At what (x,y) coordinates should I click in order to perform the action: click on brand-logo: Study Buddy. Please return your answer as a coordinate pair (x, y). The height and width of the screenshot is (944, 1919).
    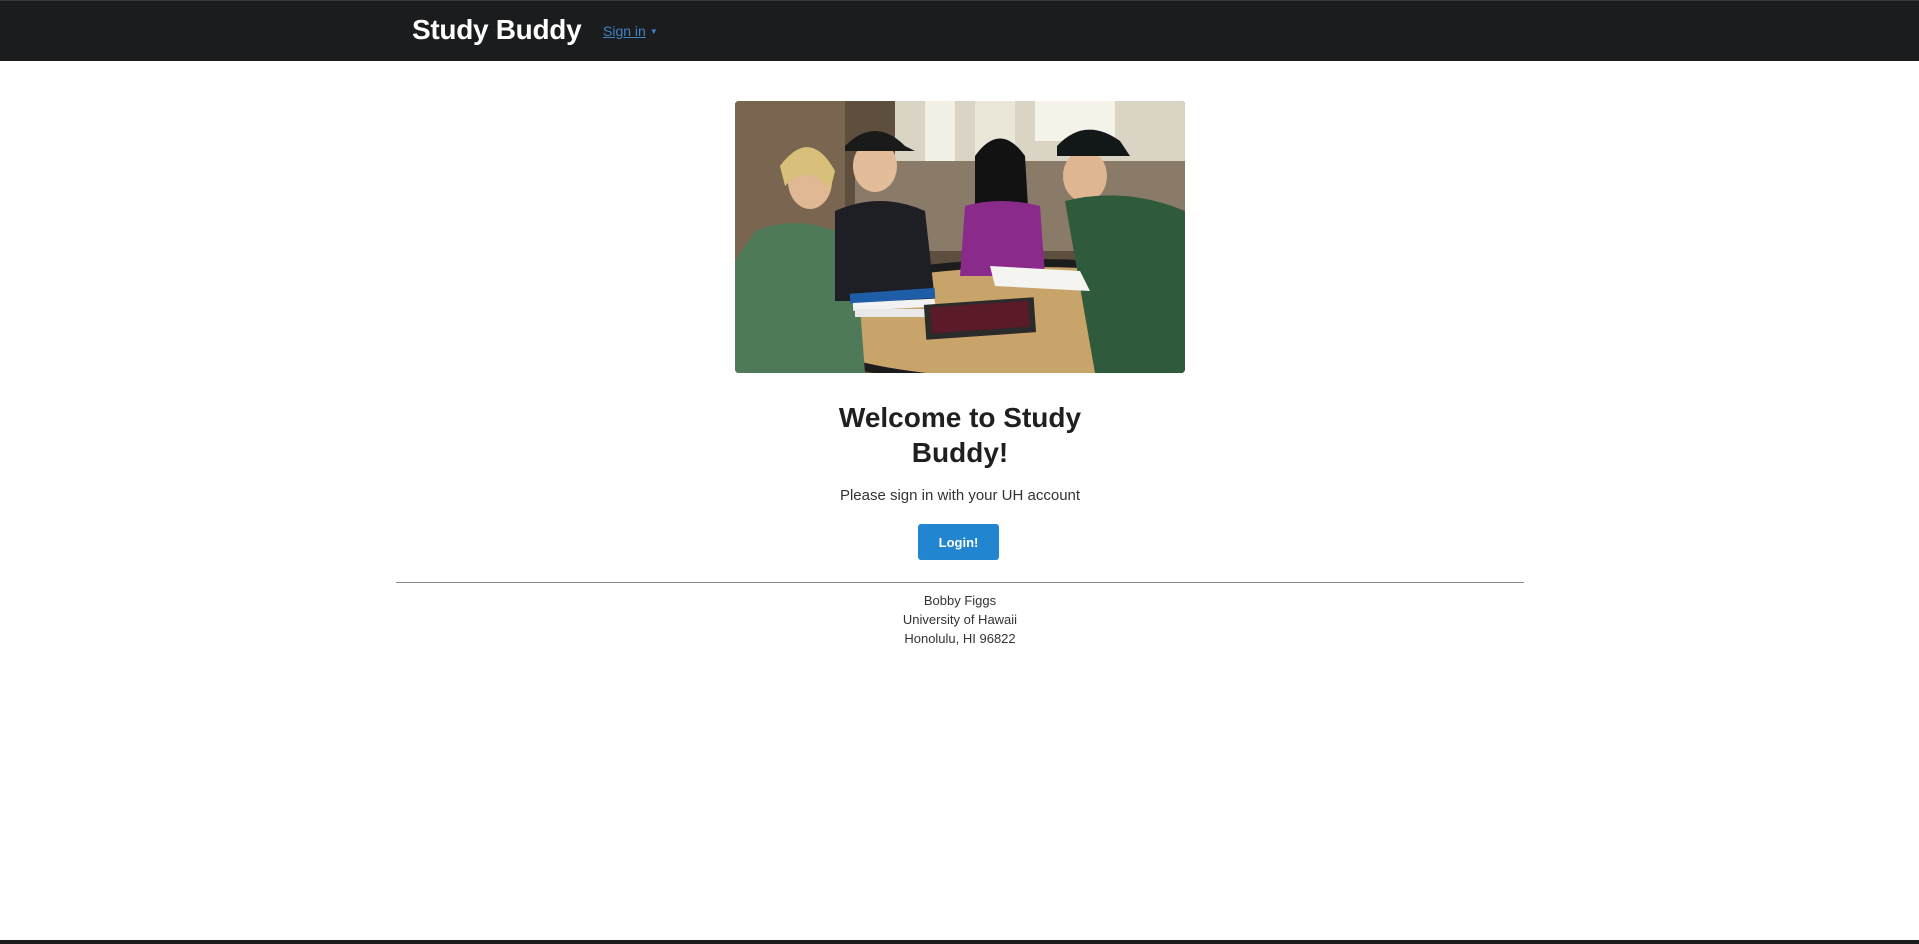
    Looking at the image, I should click on (497, 30).